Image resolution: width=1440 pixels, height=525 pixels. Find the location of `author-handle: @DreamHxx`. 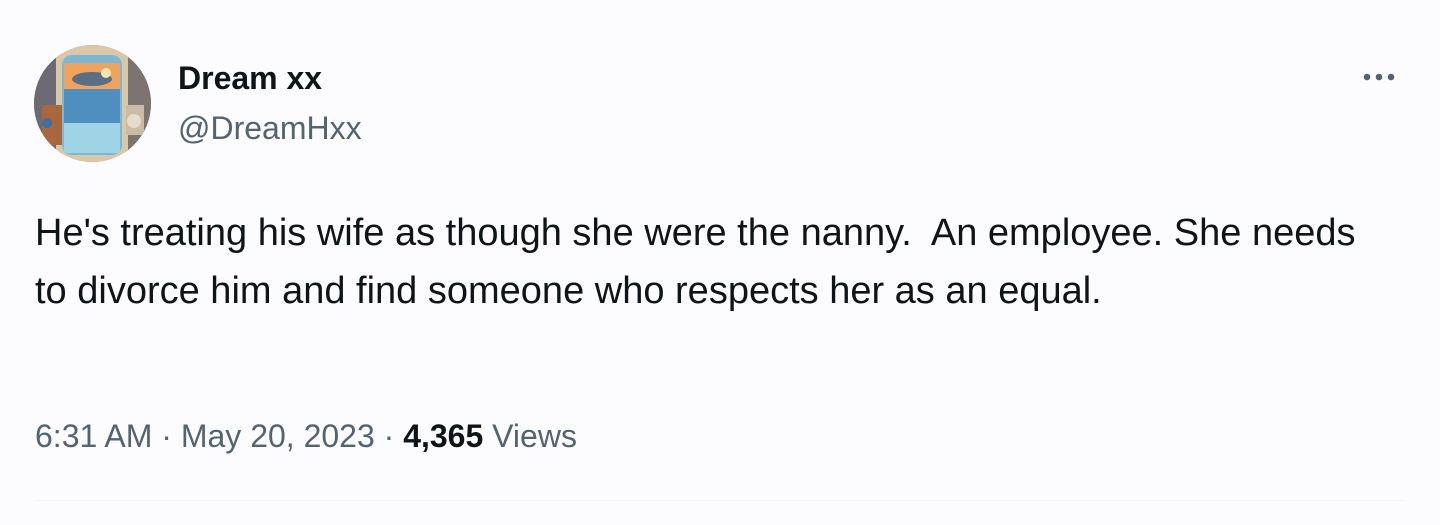

author-handle: @DreamHxx is located at coordinates (270, 128).